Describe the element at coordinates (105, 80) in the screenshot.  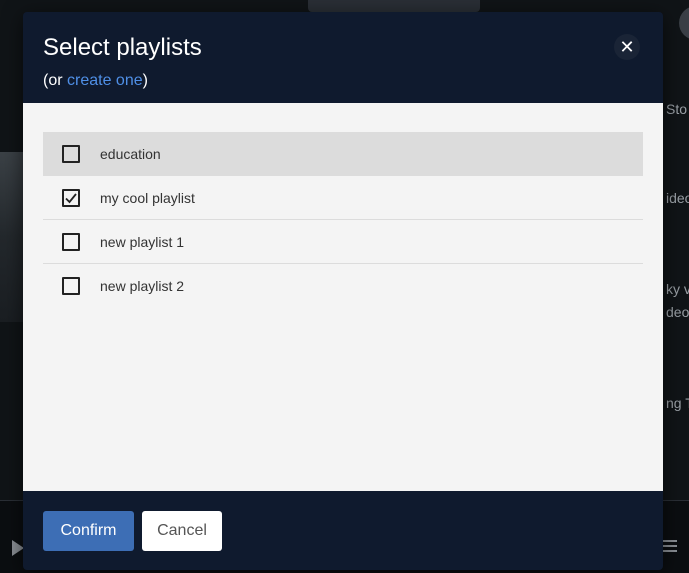
I see `create-playlist-link: create one` at that location.